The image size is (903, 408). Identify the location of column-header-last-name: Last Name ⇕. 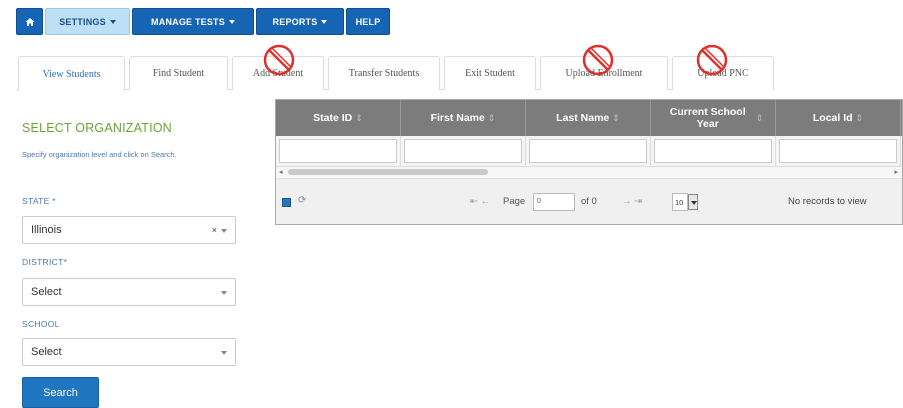
(588, 118).